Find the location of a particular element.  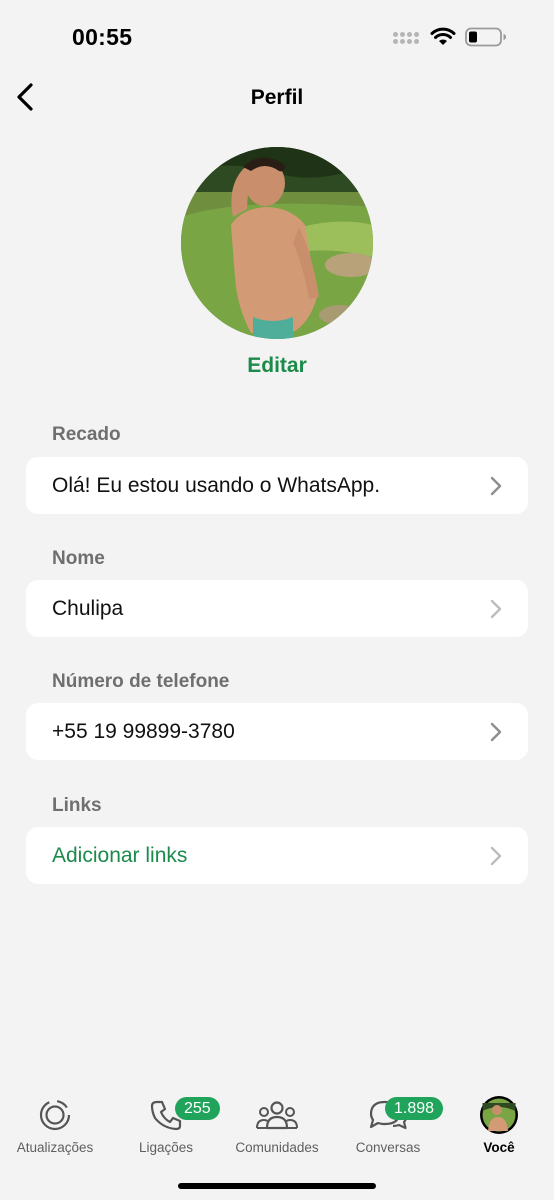

tab-communities: Comunidades is located at coordinates (277, 1122).